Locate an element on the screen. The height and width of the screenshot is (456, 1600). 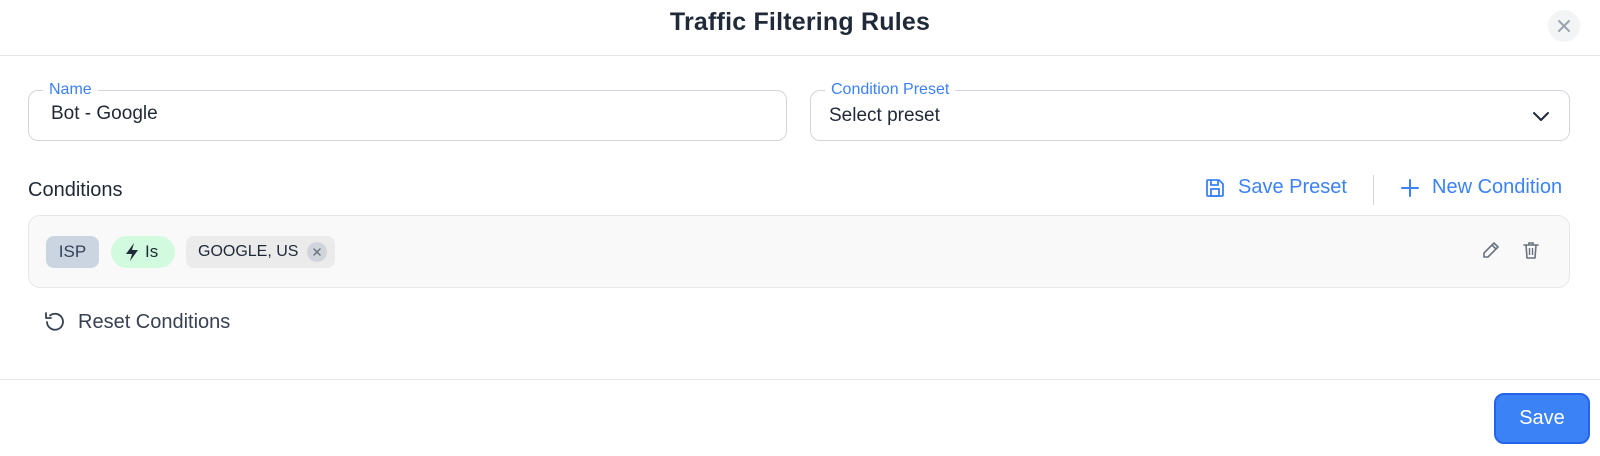
name-label: Name is located at coordinates (70, 90).